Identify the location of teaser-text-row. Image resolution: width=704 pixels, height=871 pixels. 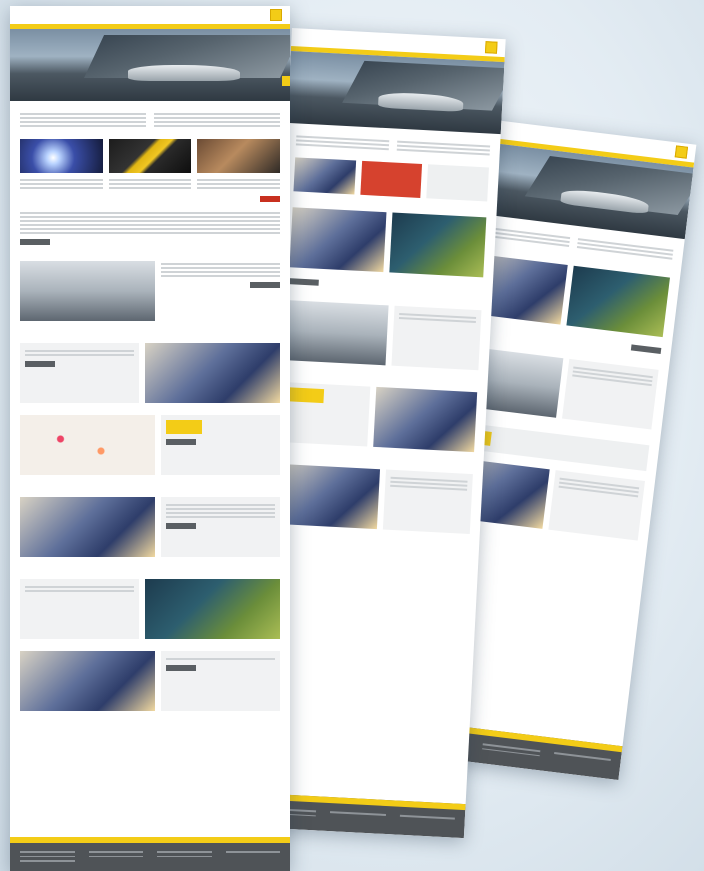
(150, 184).